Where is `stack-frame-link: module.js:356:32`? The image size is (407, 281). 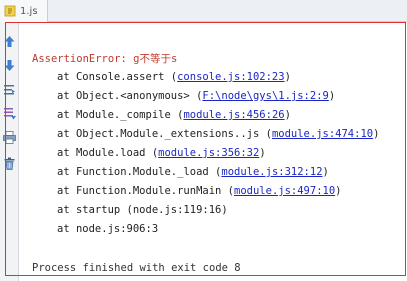
stack-frame-link: module.js:356:32 is located at coordinates (208, 153).